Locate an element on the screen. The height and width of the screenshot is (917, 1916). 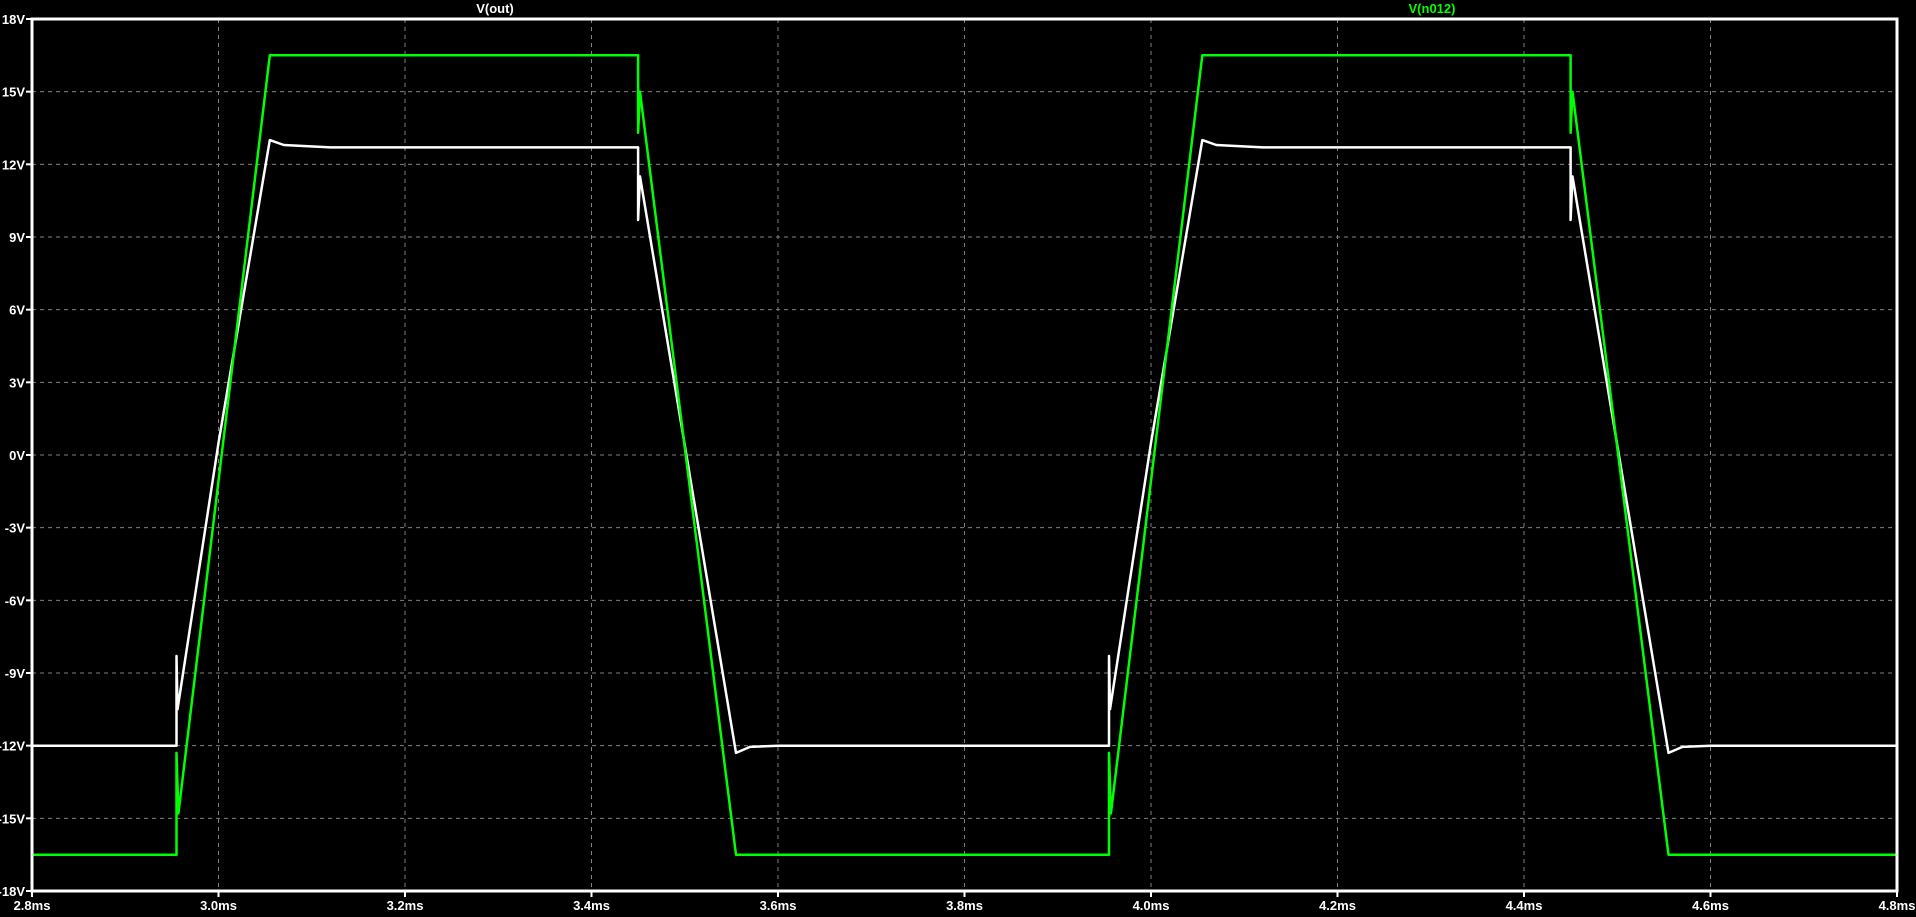
y-tick-label: -15V is located at coordinates (12, 818).